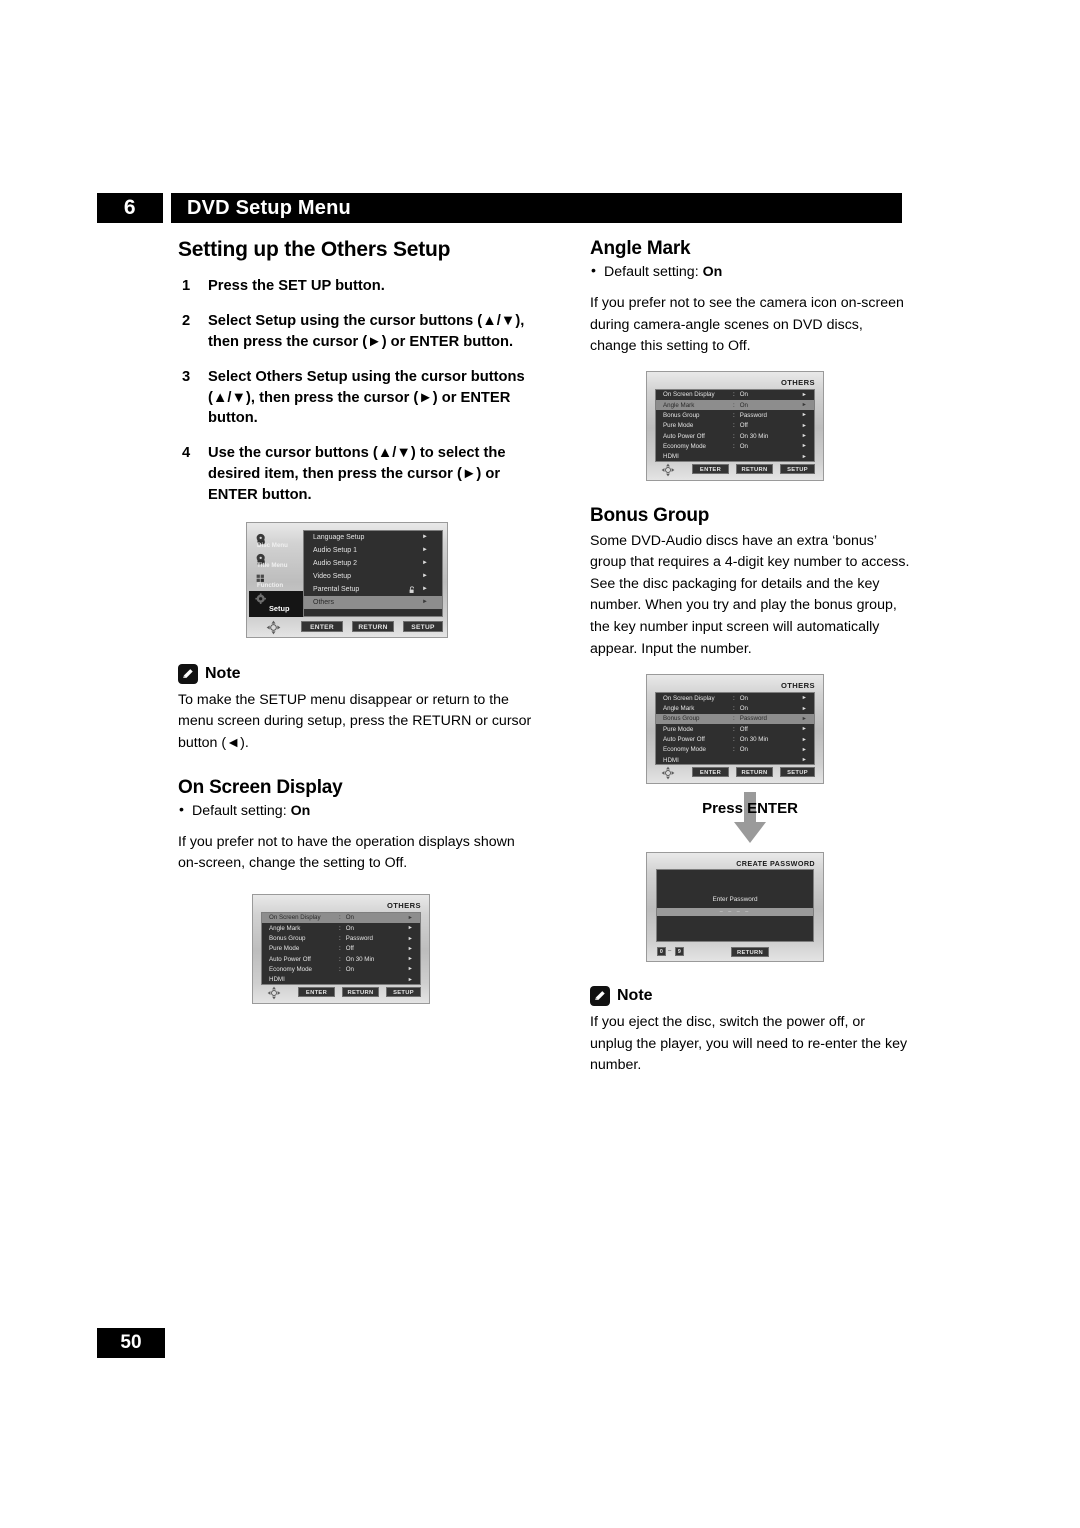  I want to click on sidebar-label-setup: Setup, so click(279, 608).